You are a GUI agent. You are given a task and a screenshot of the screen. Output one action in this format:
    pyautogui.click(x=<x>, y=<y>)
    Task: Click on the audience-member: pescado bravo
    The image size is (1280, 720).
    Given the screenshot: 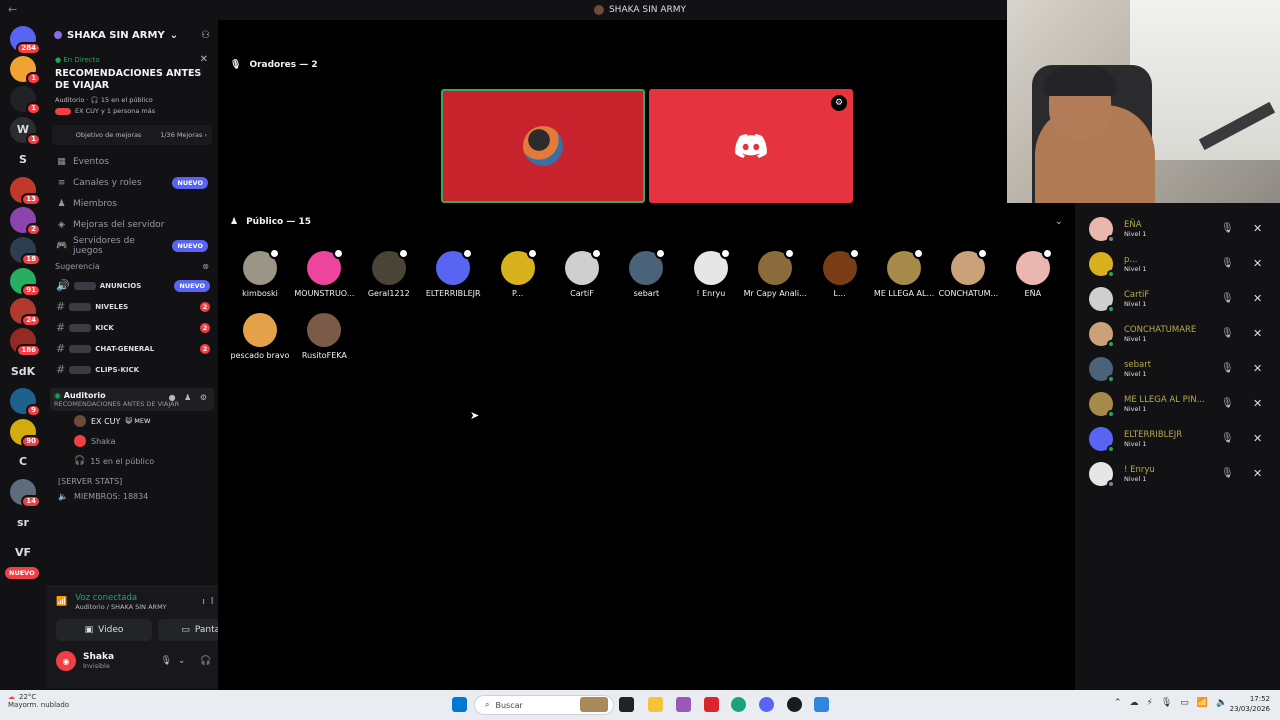 What is the action you would take?
    pyautogui.click(x=260, y=336)
    